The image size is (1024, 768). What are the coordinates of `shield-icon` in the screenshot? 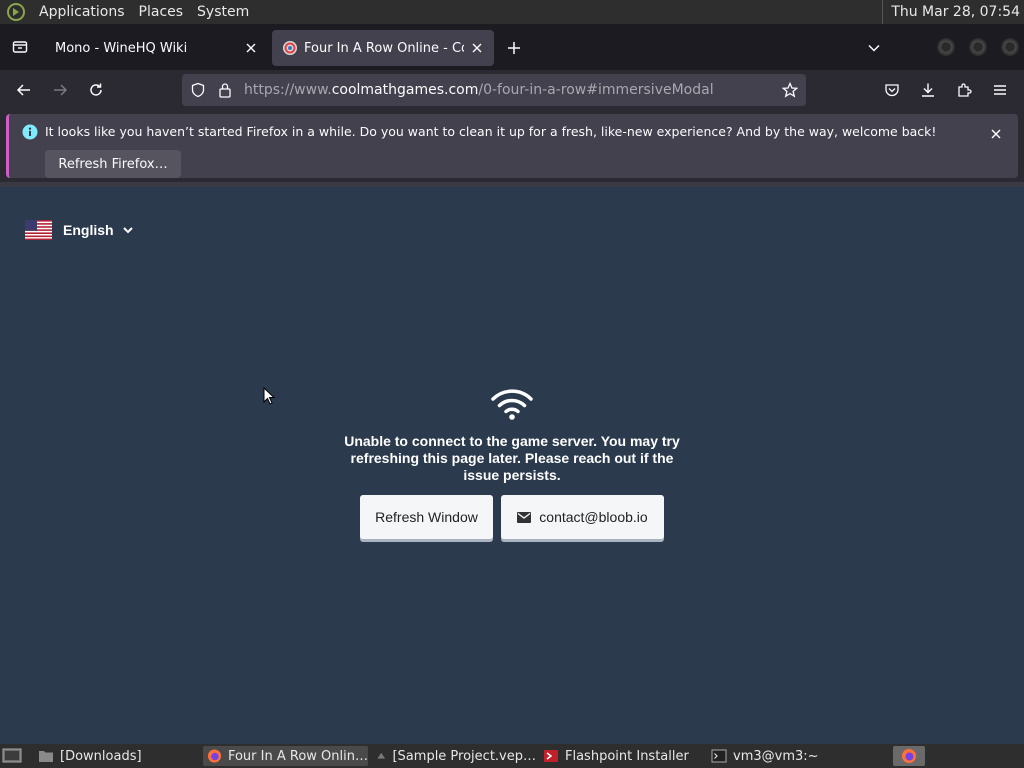 It's located at (198, 90).